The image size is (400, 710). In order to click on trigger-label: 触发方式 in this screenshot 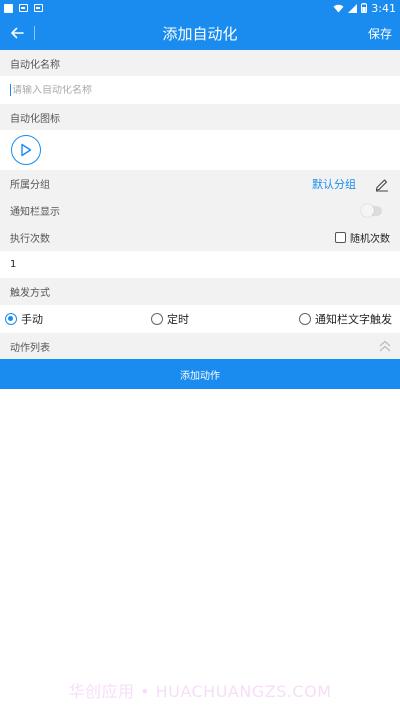, I will do `click(30, 293)`.